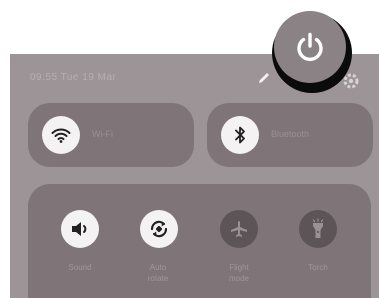 The height and width of the screenshot is (298, 379). I want to click on sound-toggle, so click(80, 229).